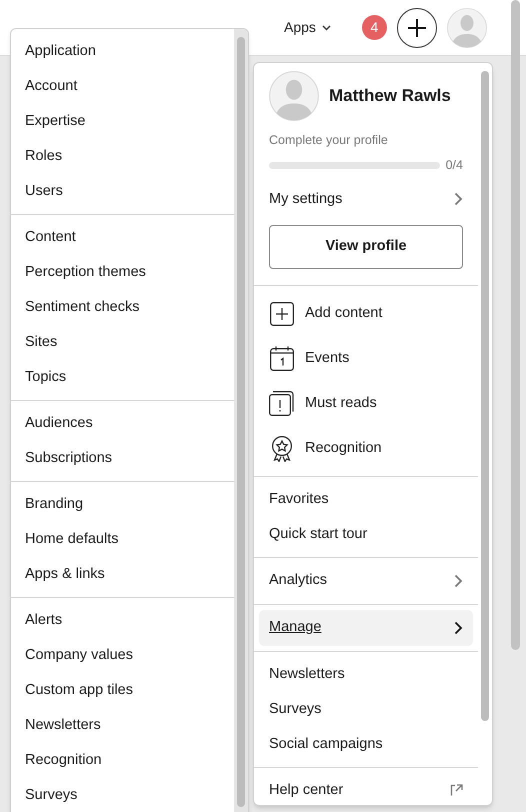 This screenshot has width=526, height=812. I want to click on menu-item: Application, so click(122, 51).